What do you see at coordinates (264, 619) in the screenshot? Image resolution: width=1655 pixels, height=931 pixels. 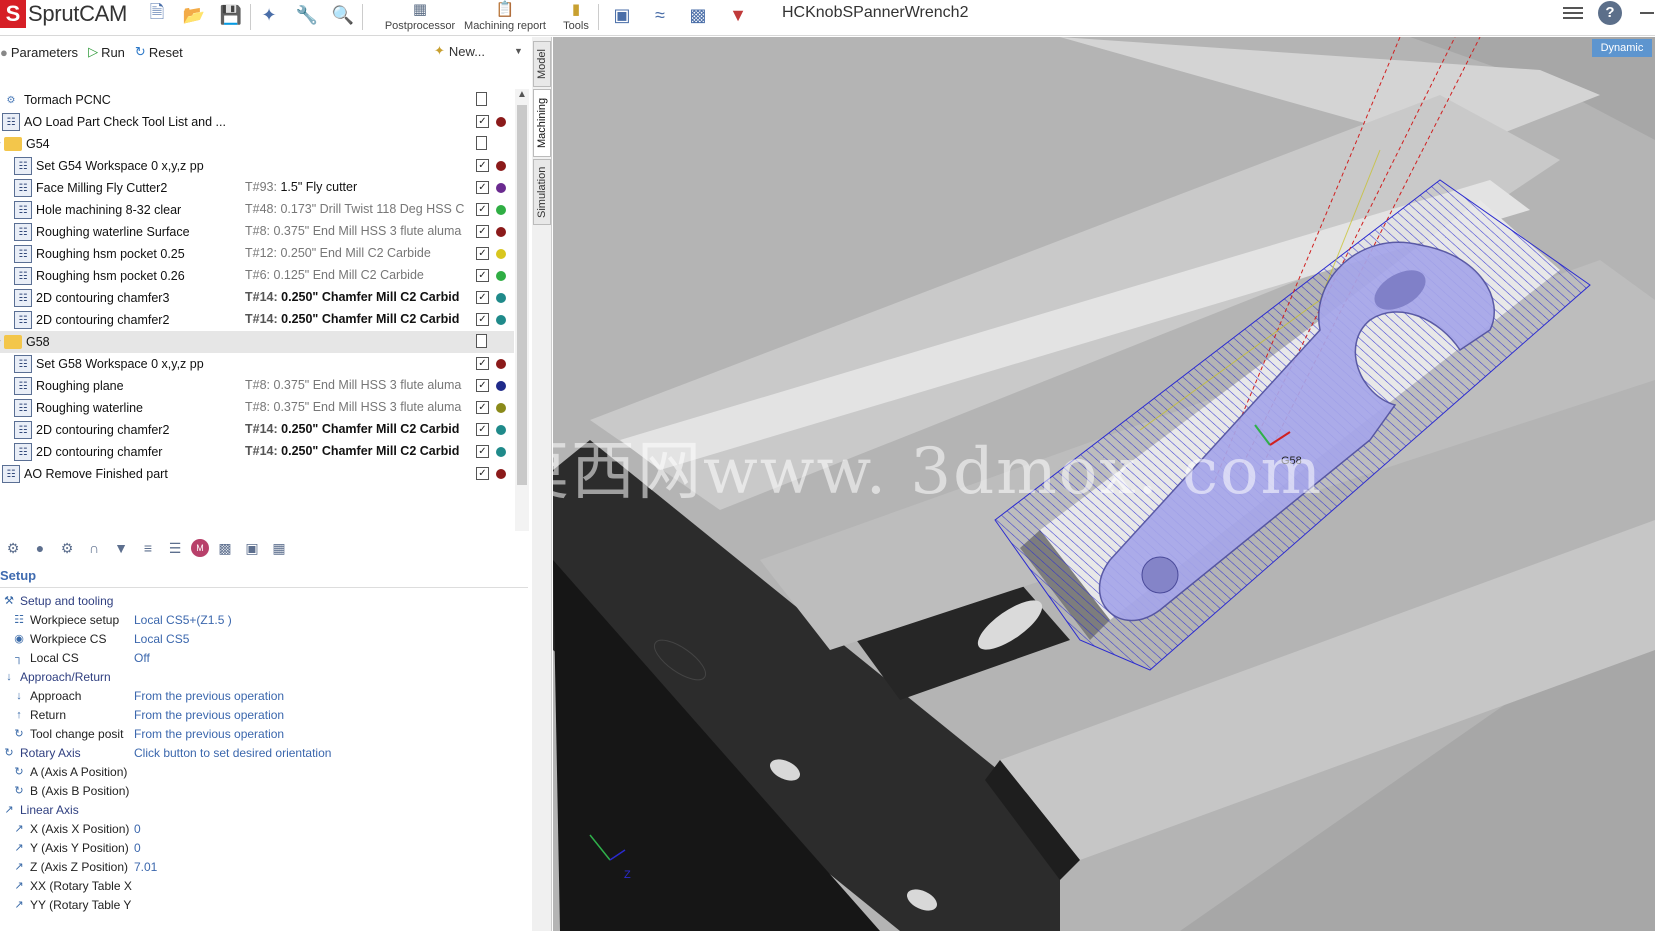 I see `property-row: ☷ Workpiece setup Local CS5+(Z1.5 )` at bounding box center [264, 619].